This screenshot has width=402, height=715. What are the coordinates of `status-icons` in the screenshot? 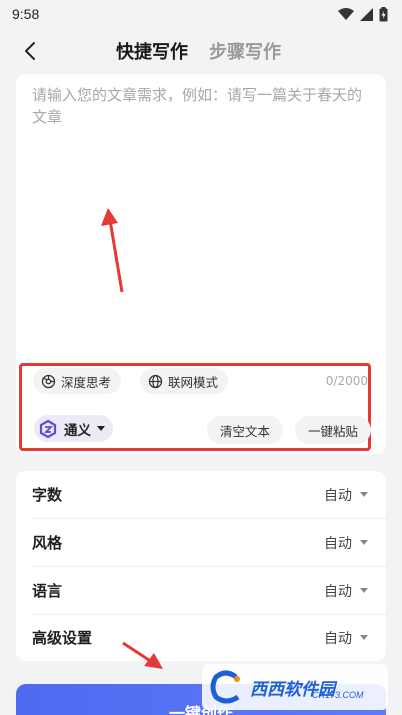 It's located at (363, 14).